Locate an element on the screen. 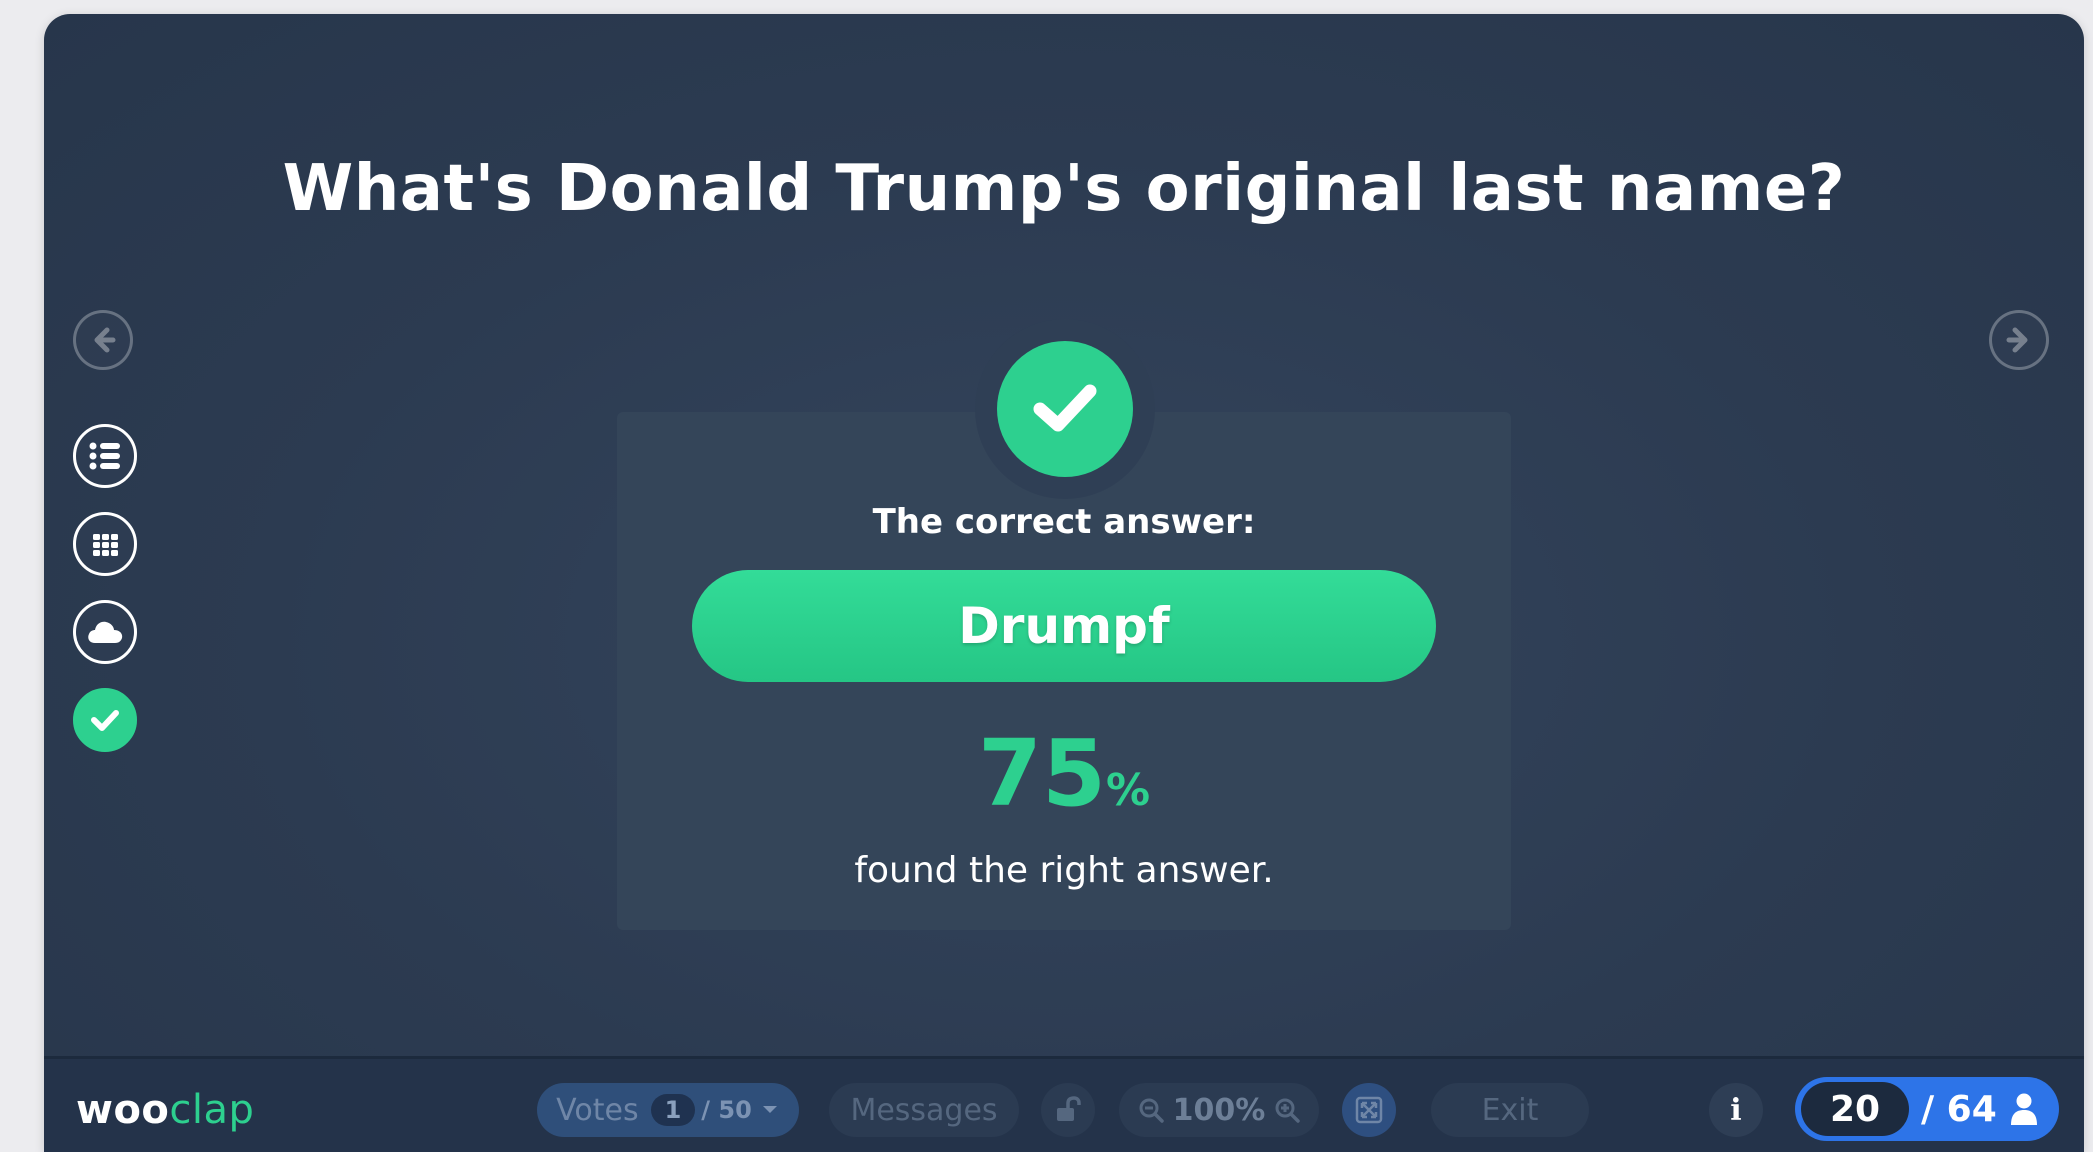  votes-count: 1 is located at coordinates (673, 1110).